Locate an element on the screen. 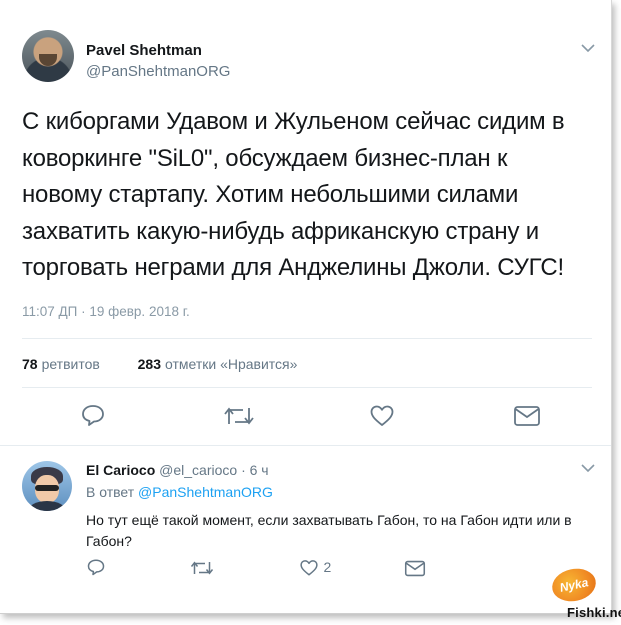  reply-likes-count: 2 is located at coordinates (327, 567).